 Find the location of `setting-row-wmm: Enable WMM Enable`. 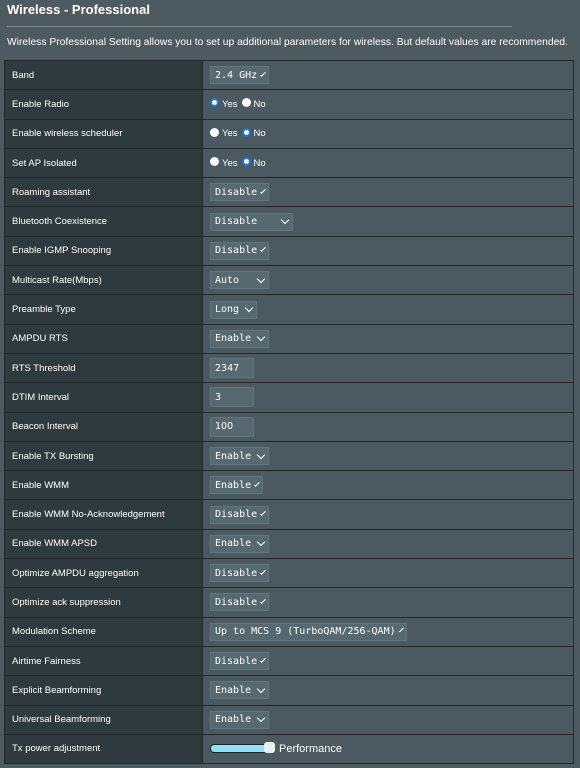

setting-row-wmm: Enable WMM Enable is located at coordinates (289, 486).